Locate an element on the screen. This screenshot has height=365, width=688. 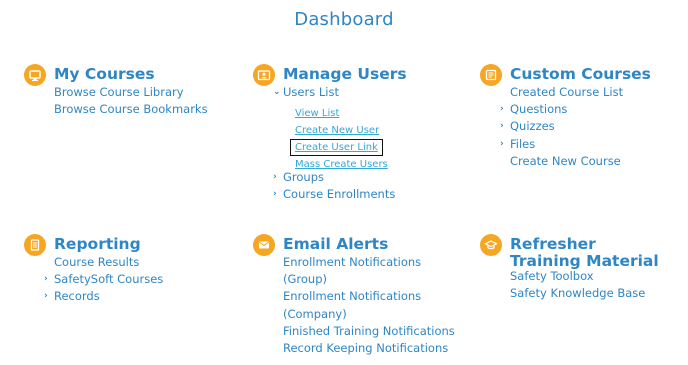
menu-users-list: ⌄ Users List is located at coordinates (340, 92).